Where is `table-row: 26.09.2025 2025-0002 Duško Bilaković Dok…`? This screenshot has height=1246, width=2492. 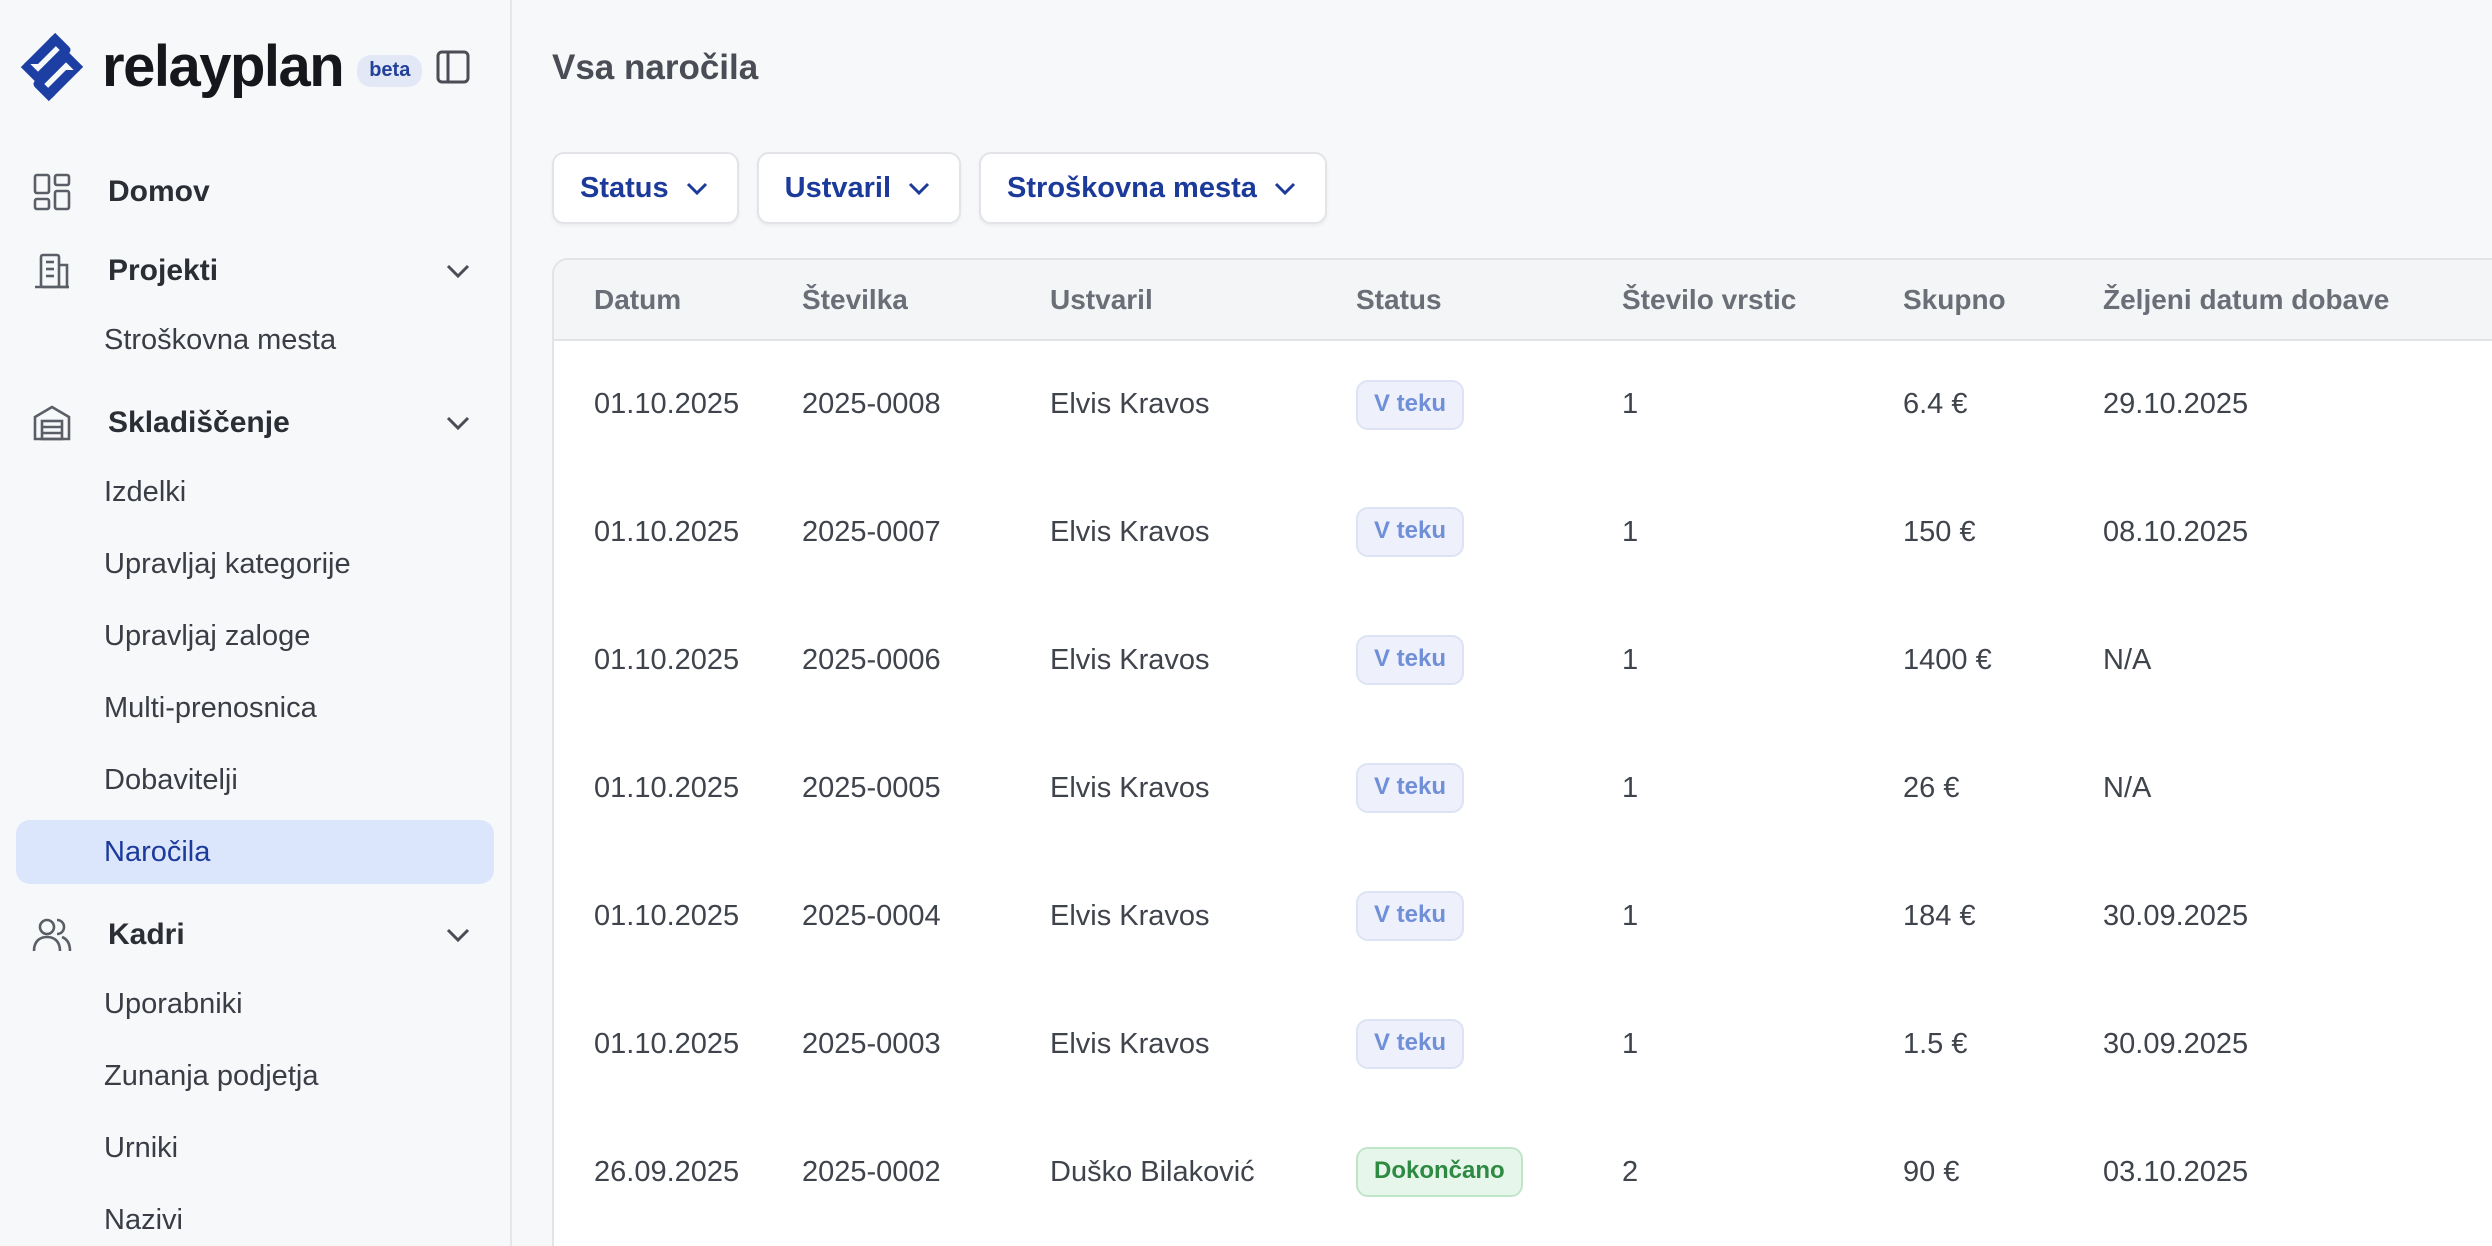 table-row: 26.09.2025 2025-0002 Duško Bilaković Dok… is located at coordinates (1523, 1172).